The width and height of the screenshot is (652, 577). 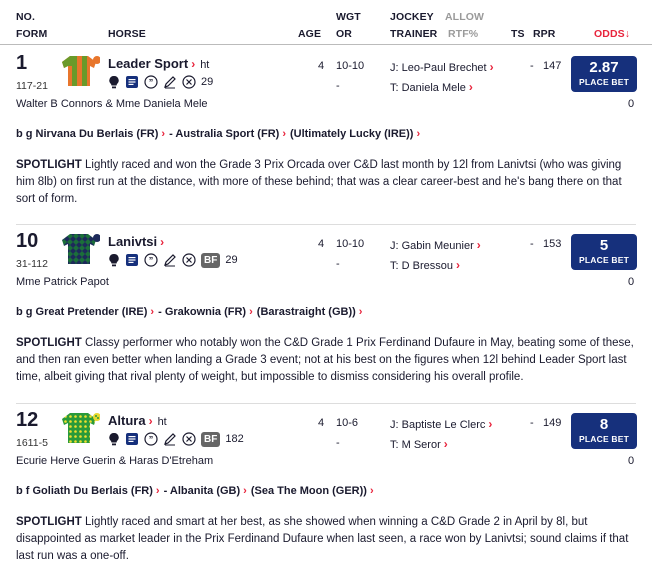 What do you see at coordinates (158, 63) in the screenshot?
I see `horse-name-link: Leader Sport › ht` at bounding box center [158, 63].